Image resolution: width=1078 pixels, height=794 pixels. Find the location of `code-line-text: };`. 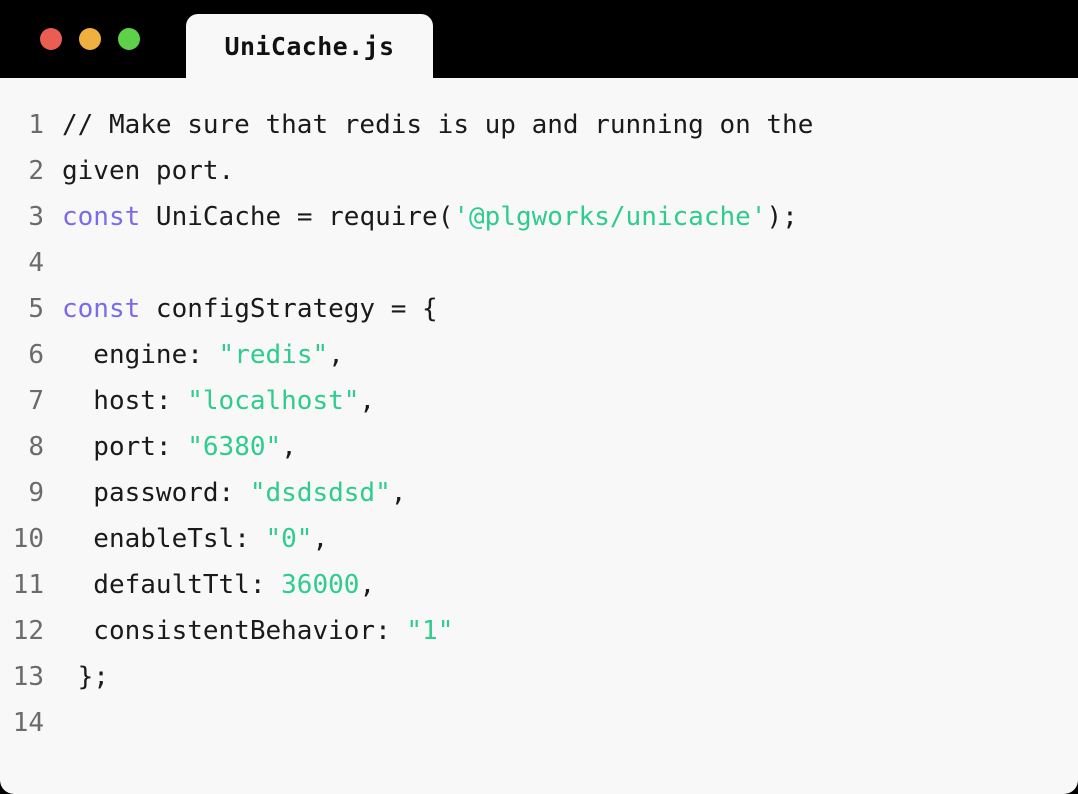

code-line-text: }; is located at coordinates (570, 677).